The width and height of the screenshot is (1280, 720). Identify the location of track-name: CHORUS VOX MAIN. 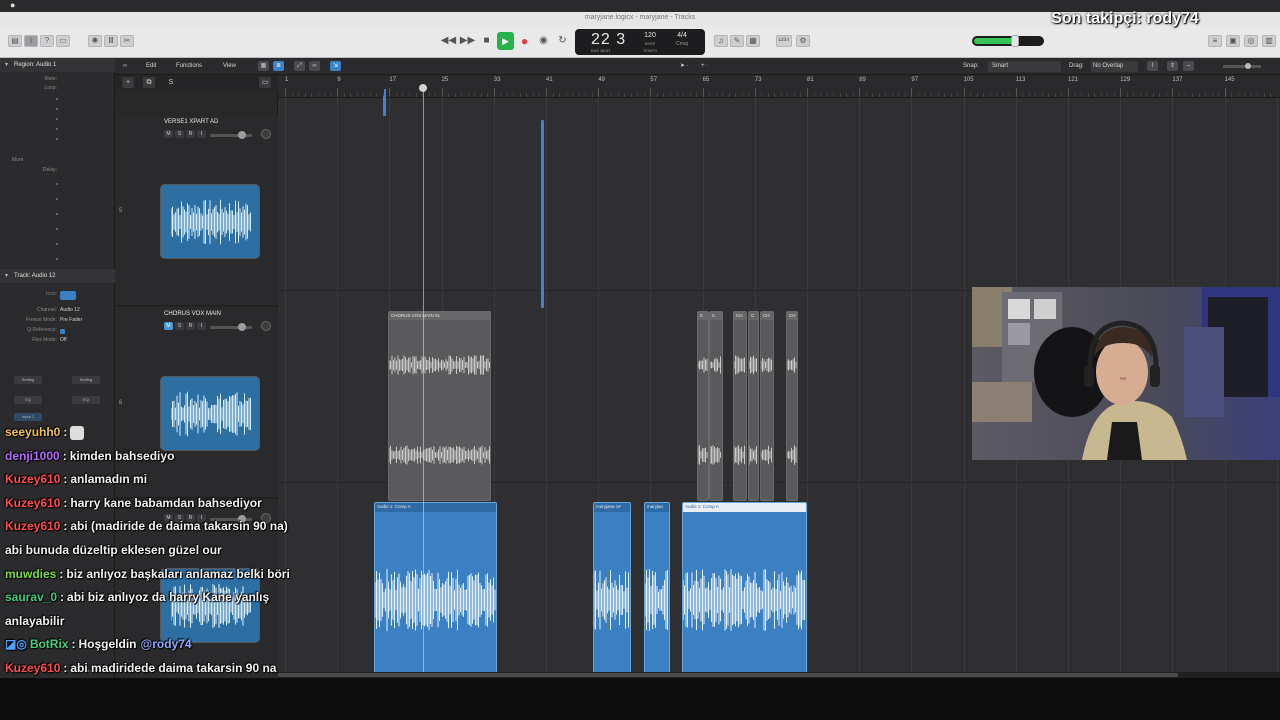
(192, 314).